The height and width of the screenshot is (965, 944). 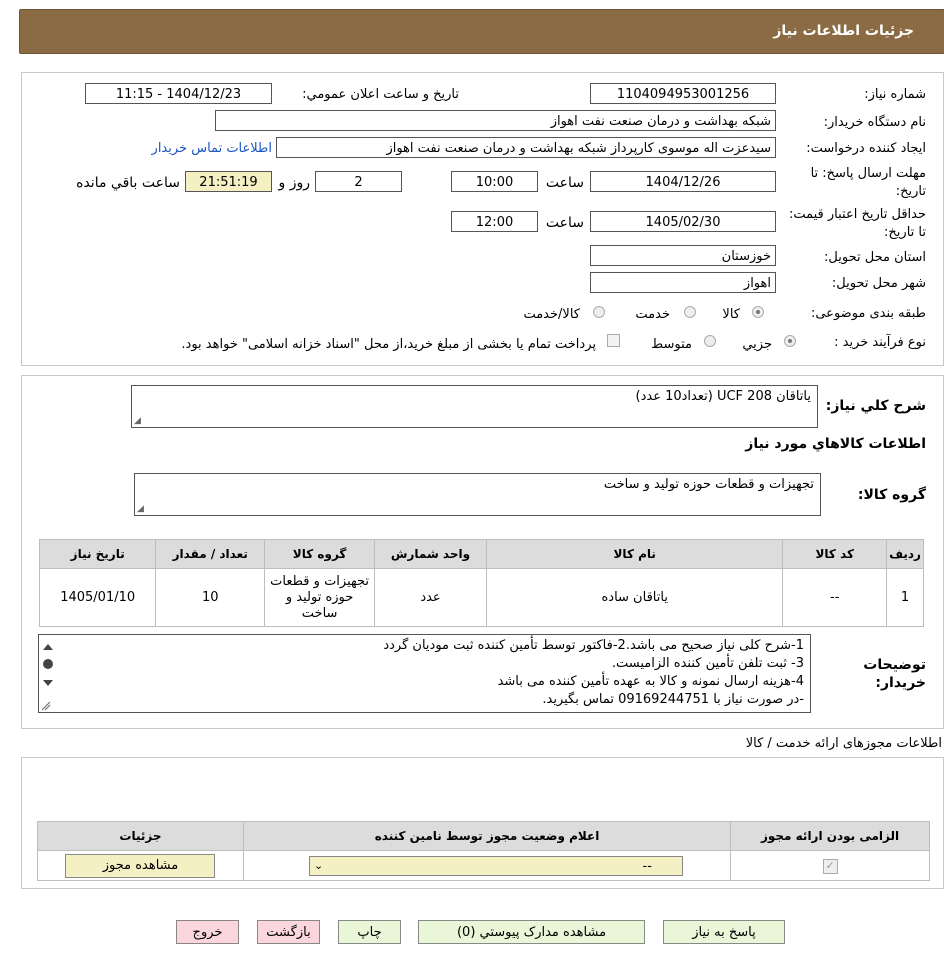 I want to click on col-header-need-date: تاریخ نیاز, so click(x=97, y=554).